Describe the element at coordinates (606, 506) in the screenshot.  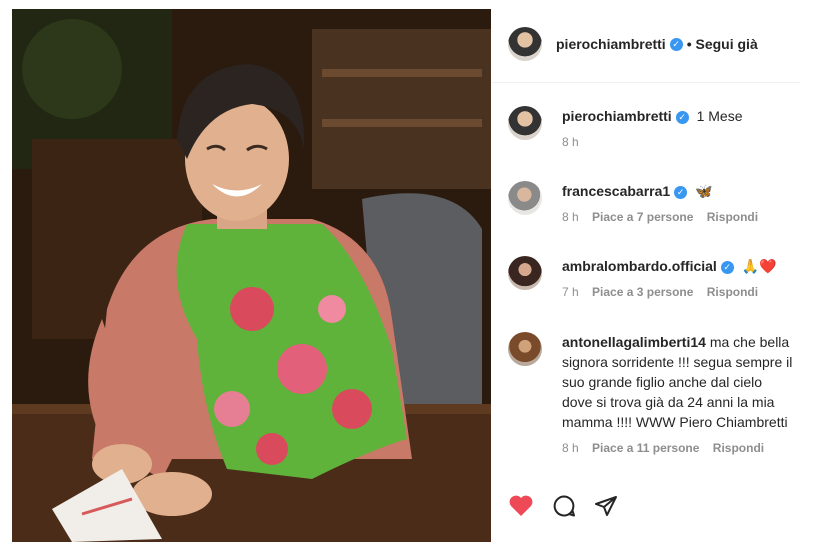
I see `share-icon` at that location.